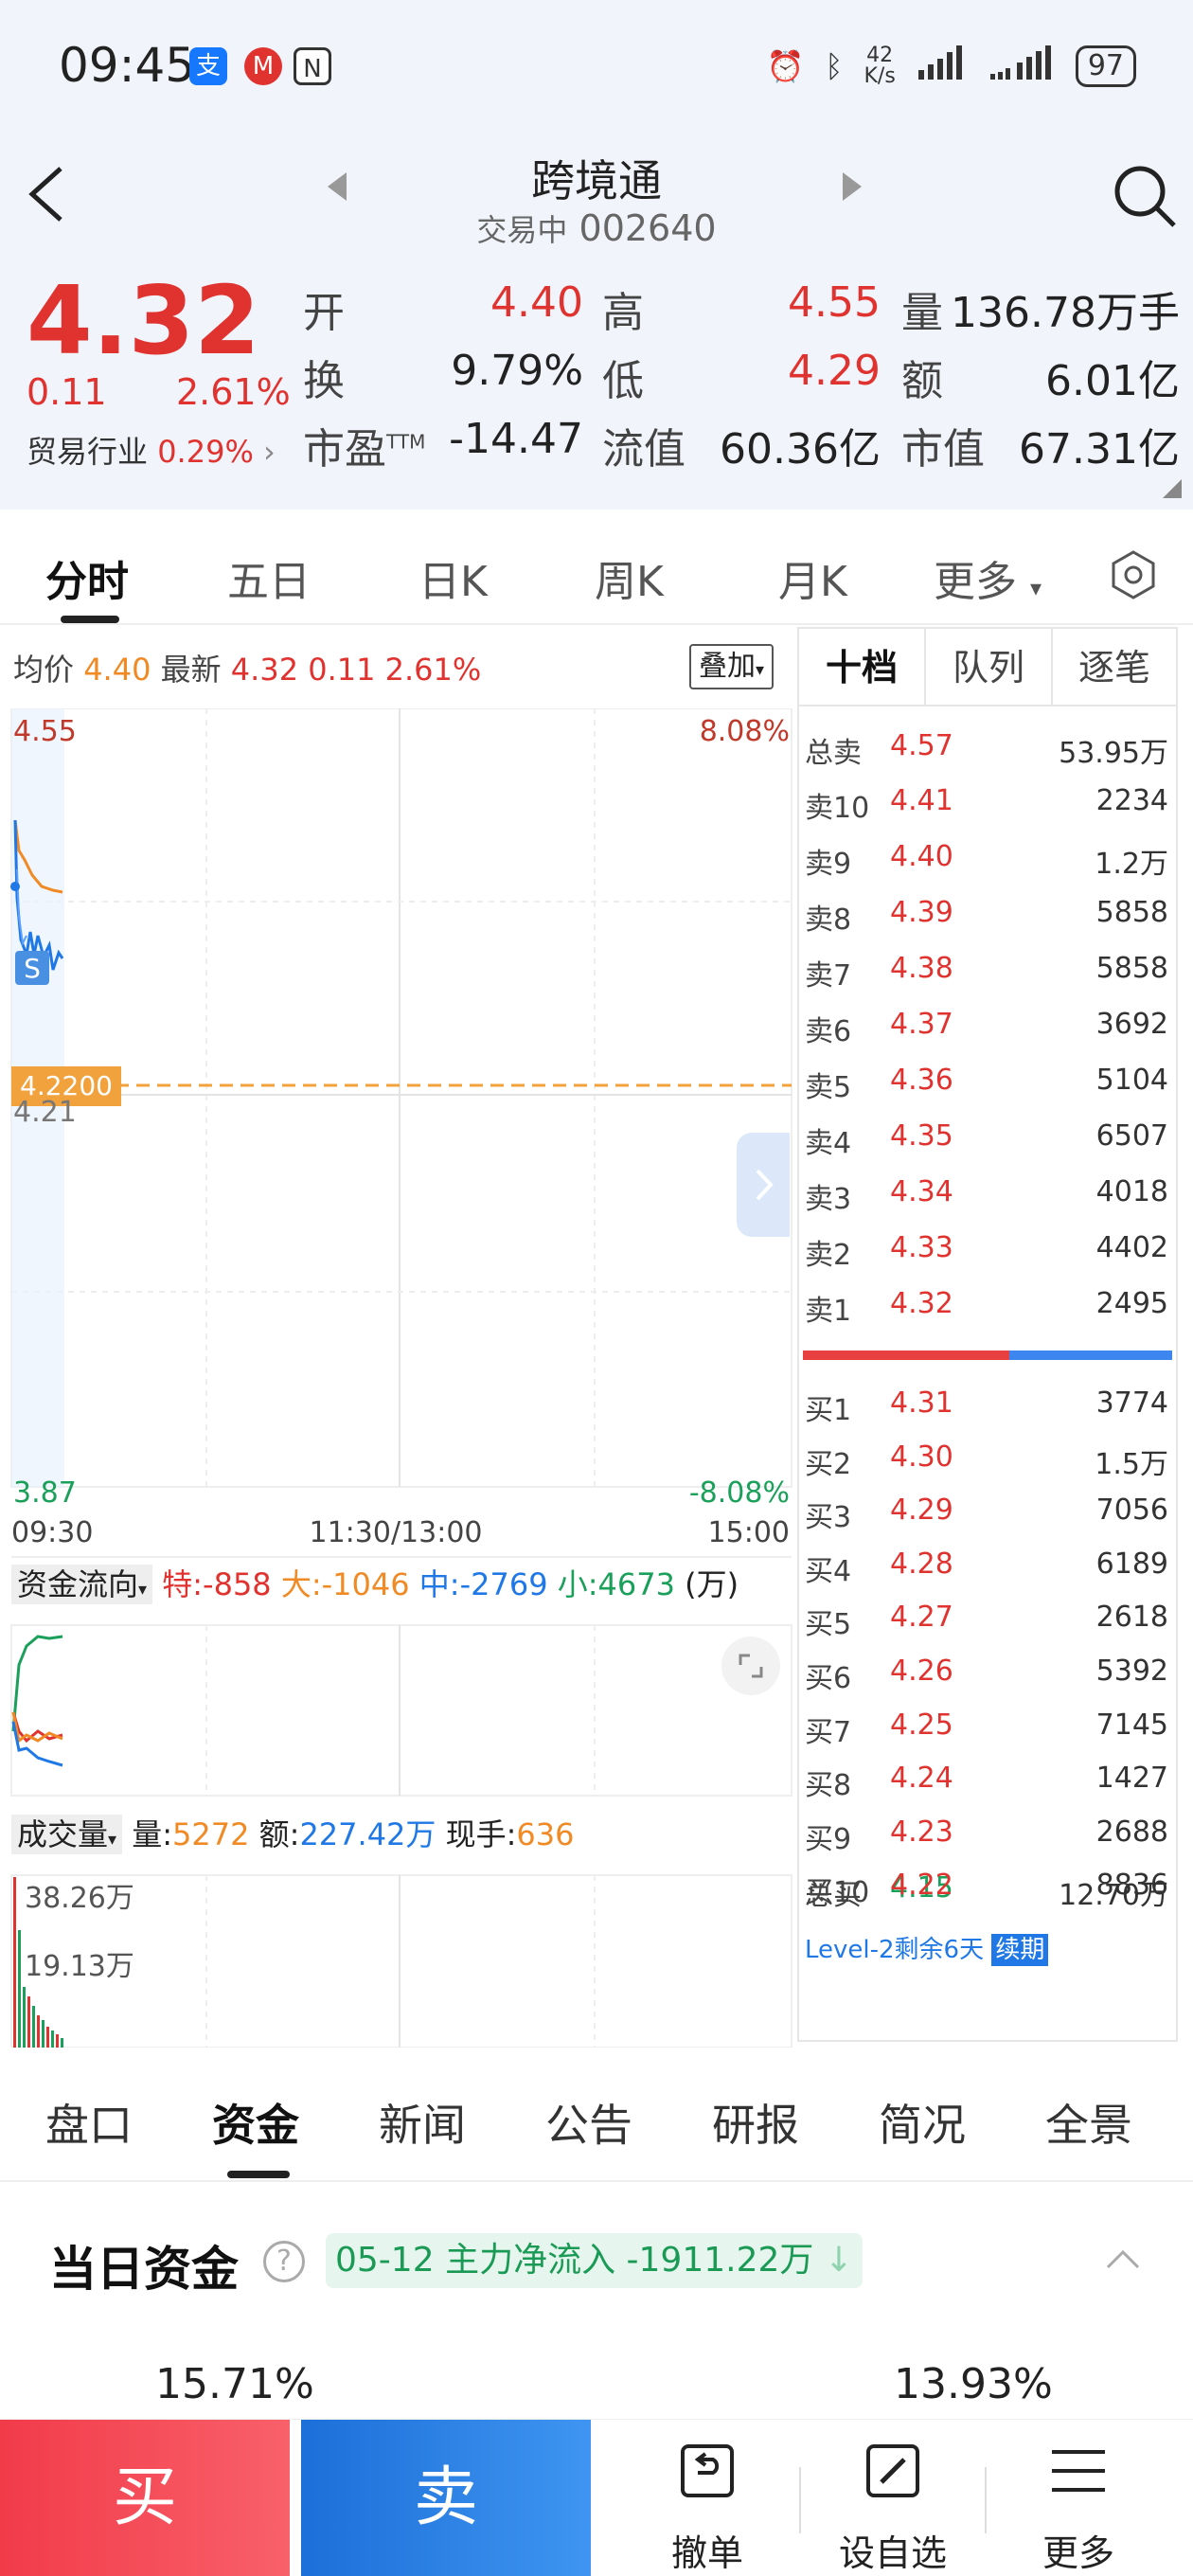 This screenshot has width=1193, height=2576. What do you see at coordinates (422, 2122) in the screenshot?
I see `tab-news: 新闻` at bounding box center [422, 2122].